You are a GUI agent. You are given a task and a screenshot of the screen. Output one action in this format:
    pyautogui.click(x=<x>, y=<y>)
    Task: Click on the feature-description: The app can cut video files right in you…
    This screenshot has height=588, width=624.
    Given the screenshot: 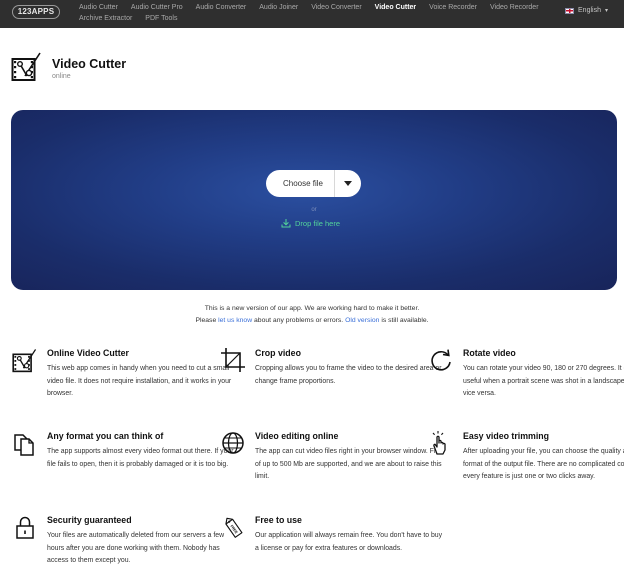 What is the action you would take?
    pyautogui.click(x=350, y=464)
    